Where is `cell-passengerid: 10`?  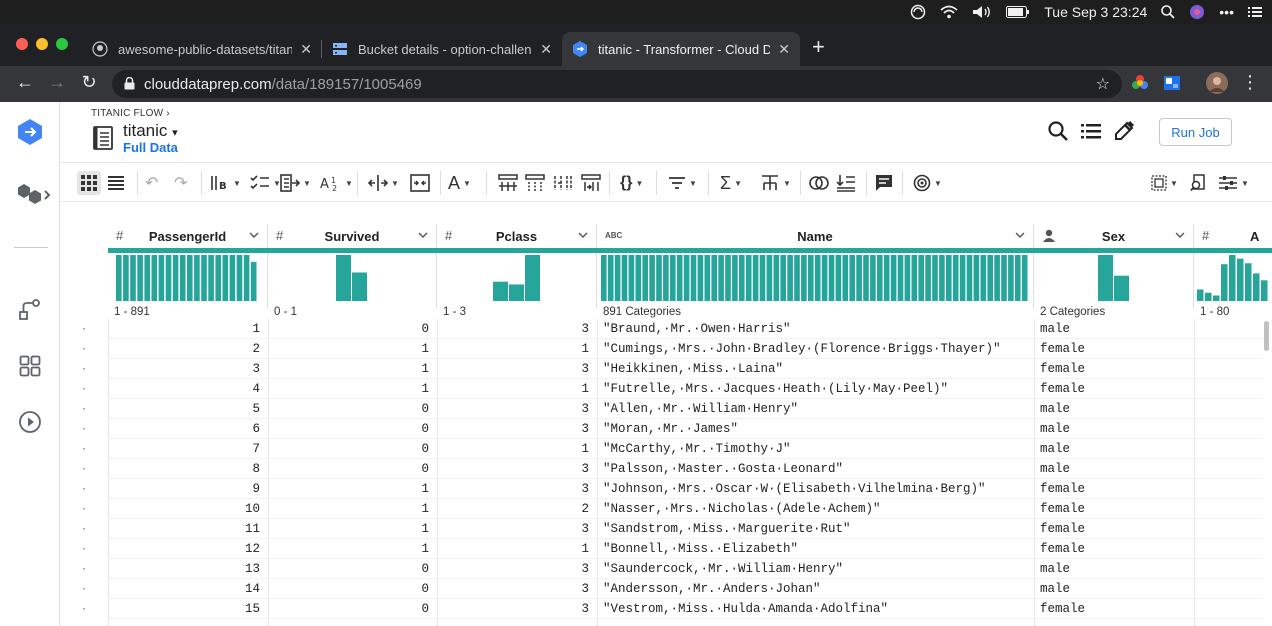
cell-passengerid: 10 is located at coordinates (184, 510).